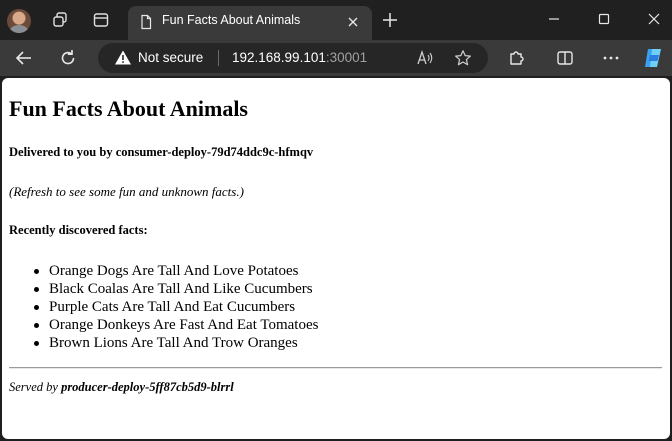  I want to click on close-window-icon, so click(654, 19).